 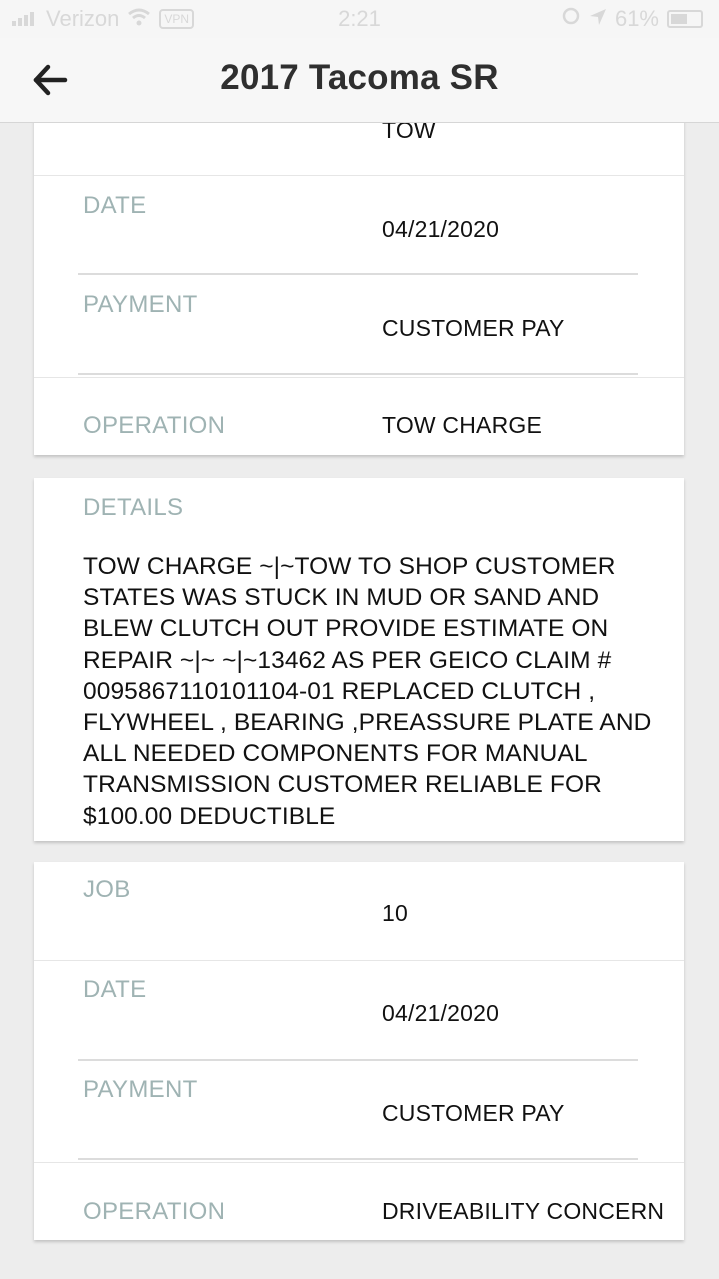 I want to click on field-label: JOB, so click(x=107, y=889).